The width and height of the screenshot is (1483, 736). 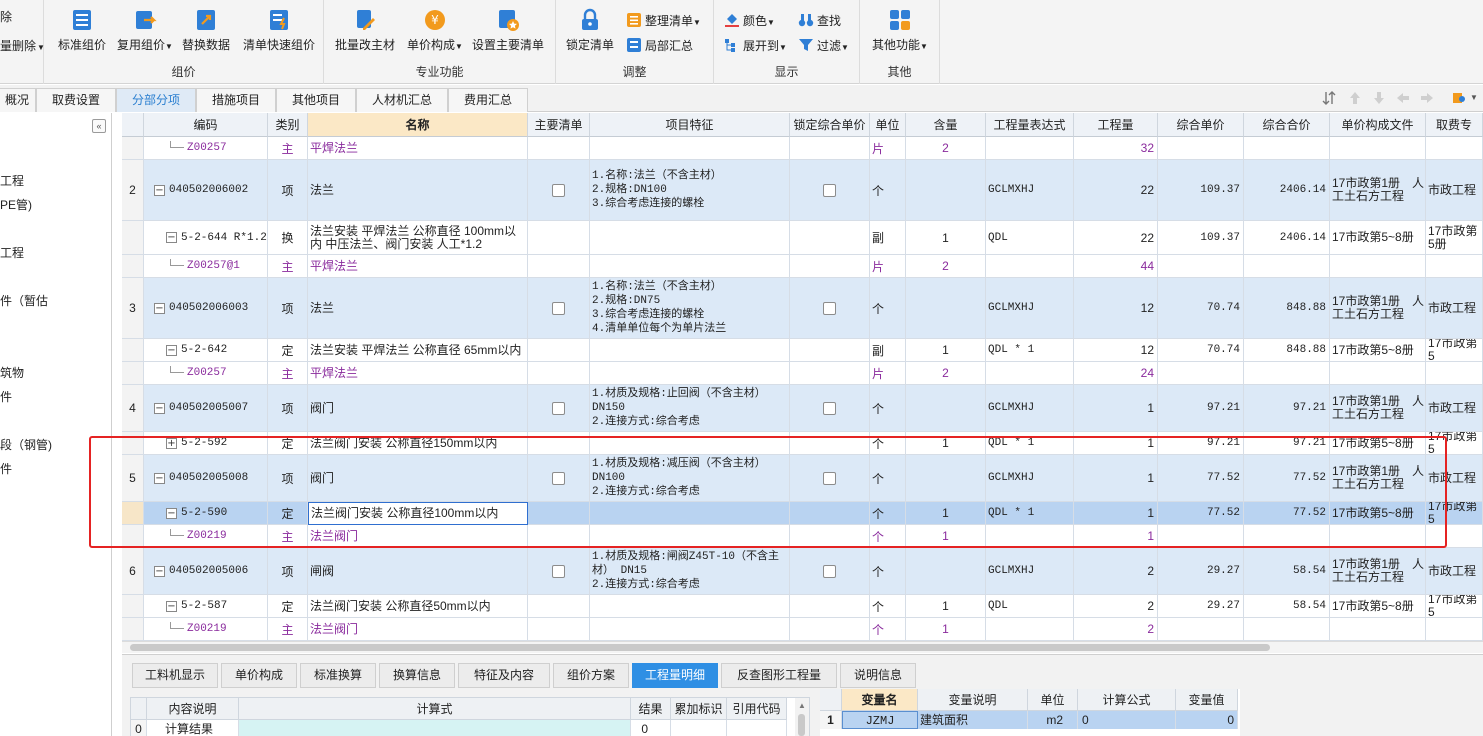 I want to click on table-row: Z00257@1 主平焊法兰 片 2 44, so click(x=802, y=266).